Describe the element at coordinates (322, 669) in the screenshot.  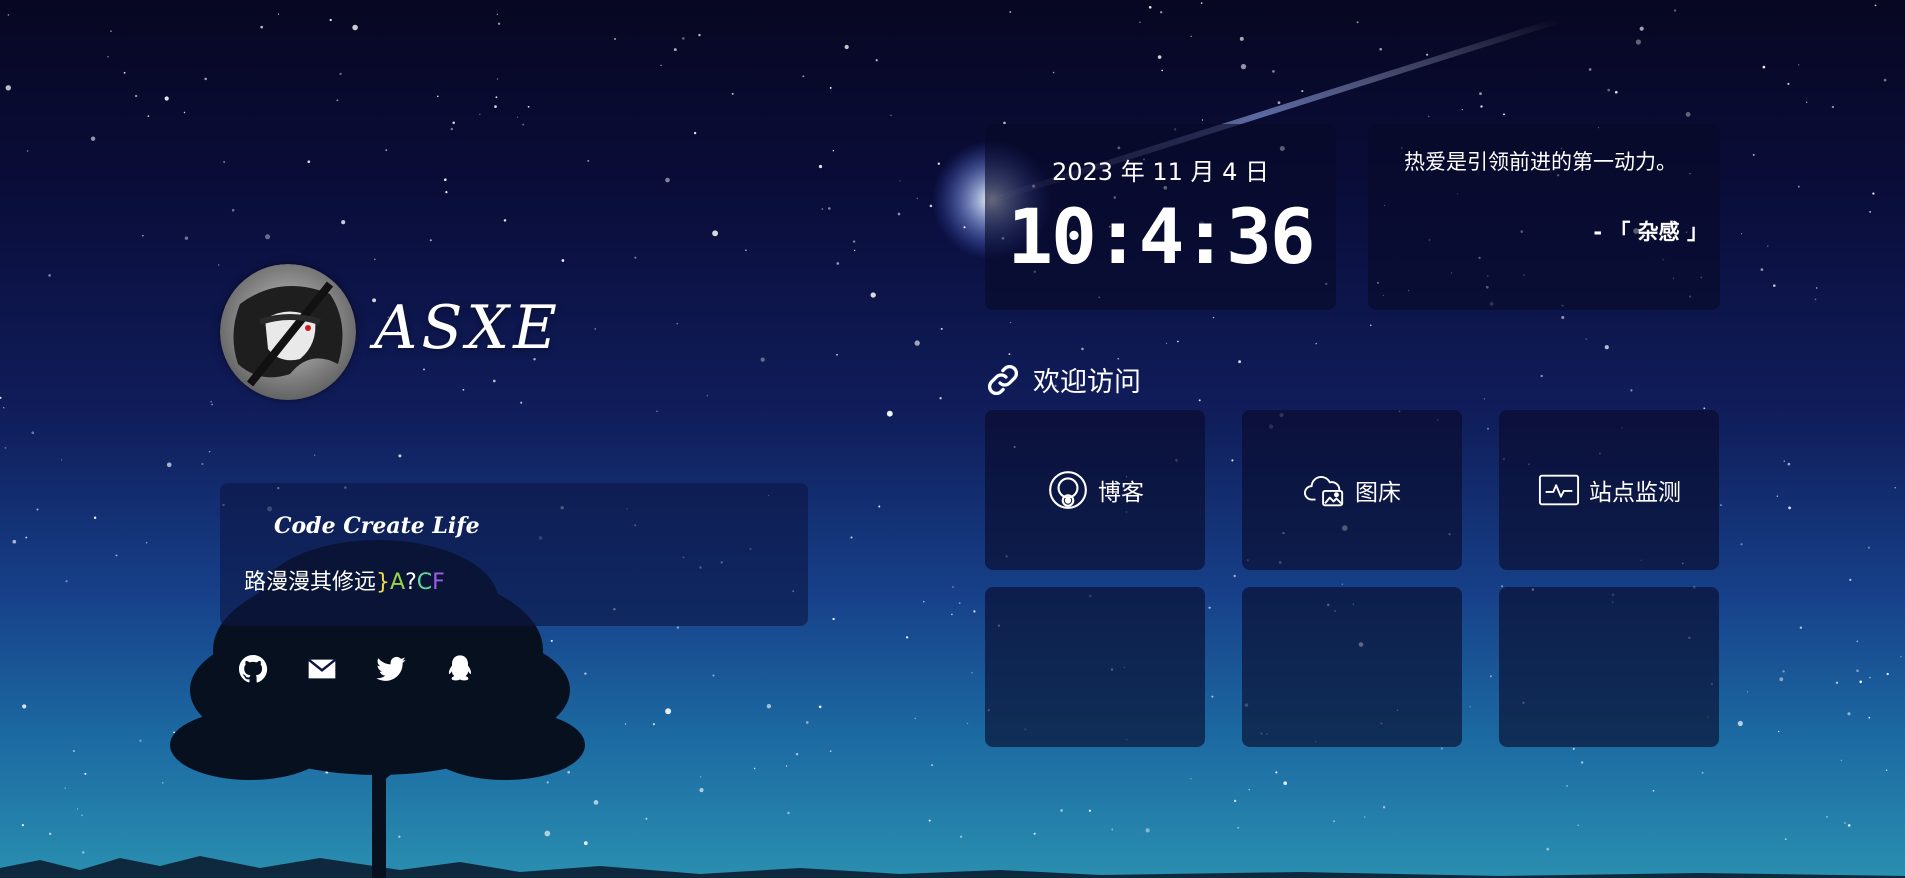
I see `email-link` at that location.